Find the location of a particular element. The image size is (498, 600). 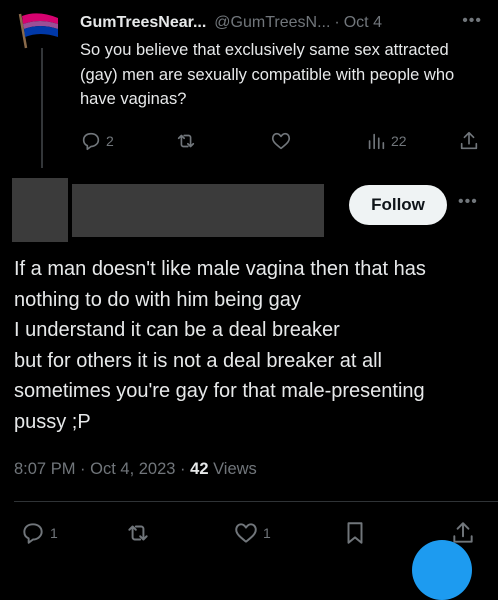

tweet-time: 8:07 PM is located at coordinates (44, 469).